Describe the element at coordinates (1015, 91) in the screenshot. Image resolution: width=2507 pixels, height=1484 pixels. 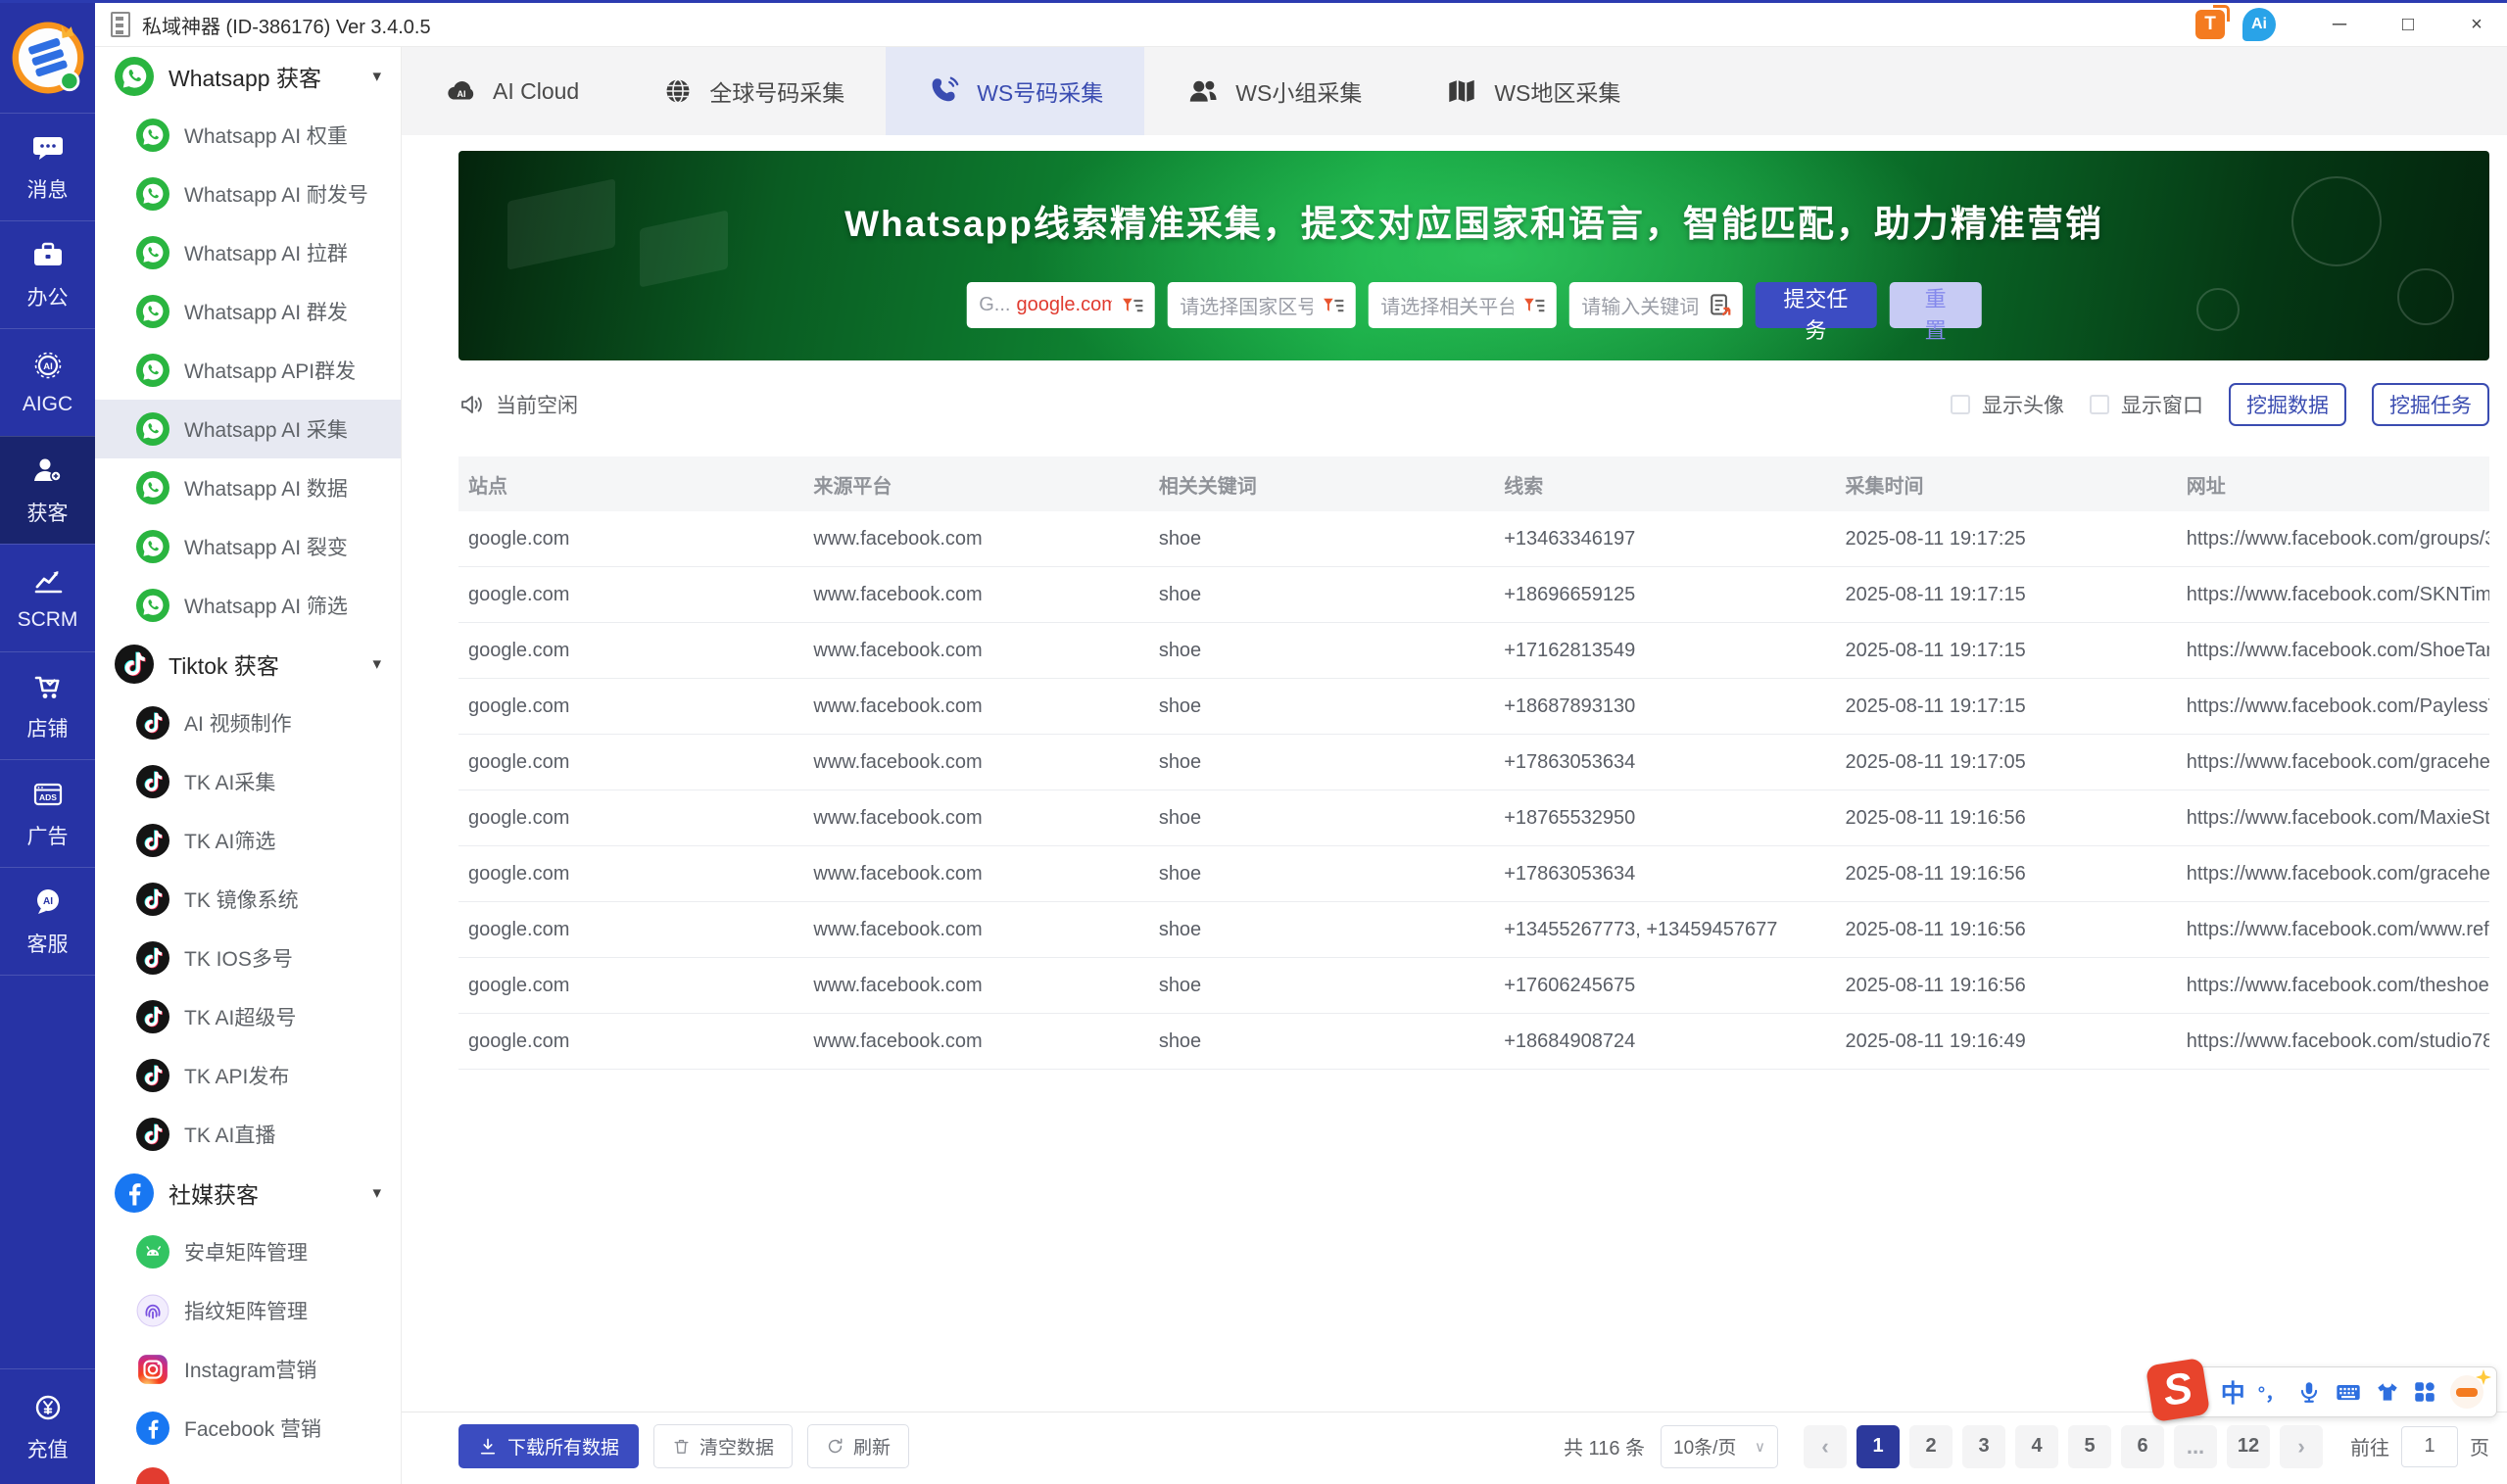
I see `tab-ws-number-collect: WS号码采集` at that location.